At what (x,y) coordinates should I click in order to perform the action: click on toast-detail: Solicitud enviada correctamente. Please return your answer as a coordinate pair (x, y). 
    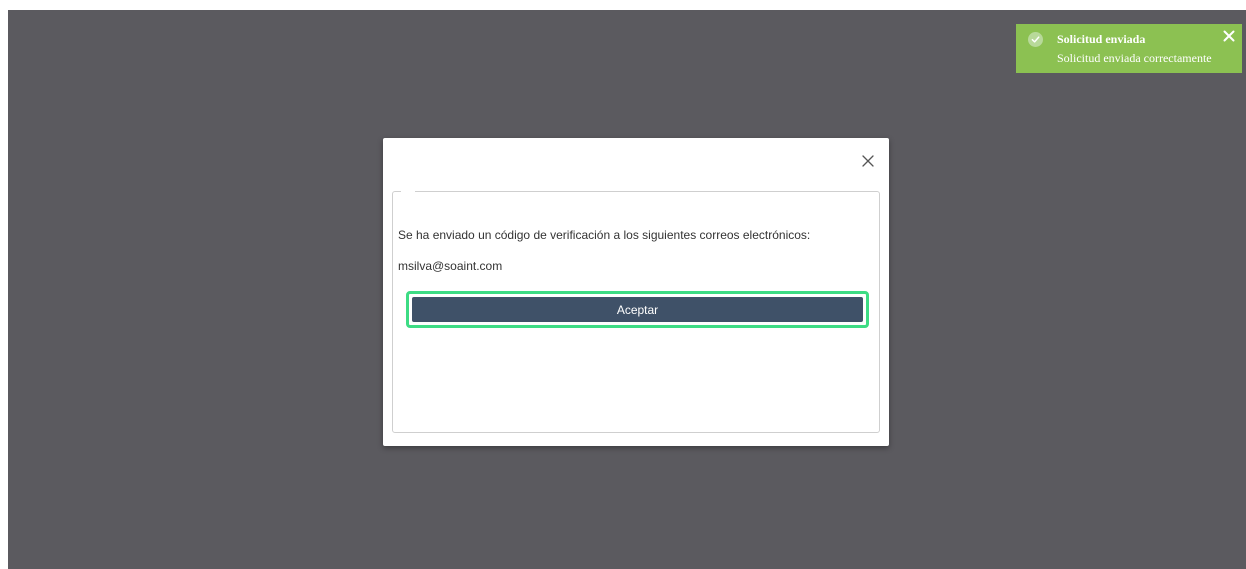
    Looking at the image, I should click on (1134, 58).